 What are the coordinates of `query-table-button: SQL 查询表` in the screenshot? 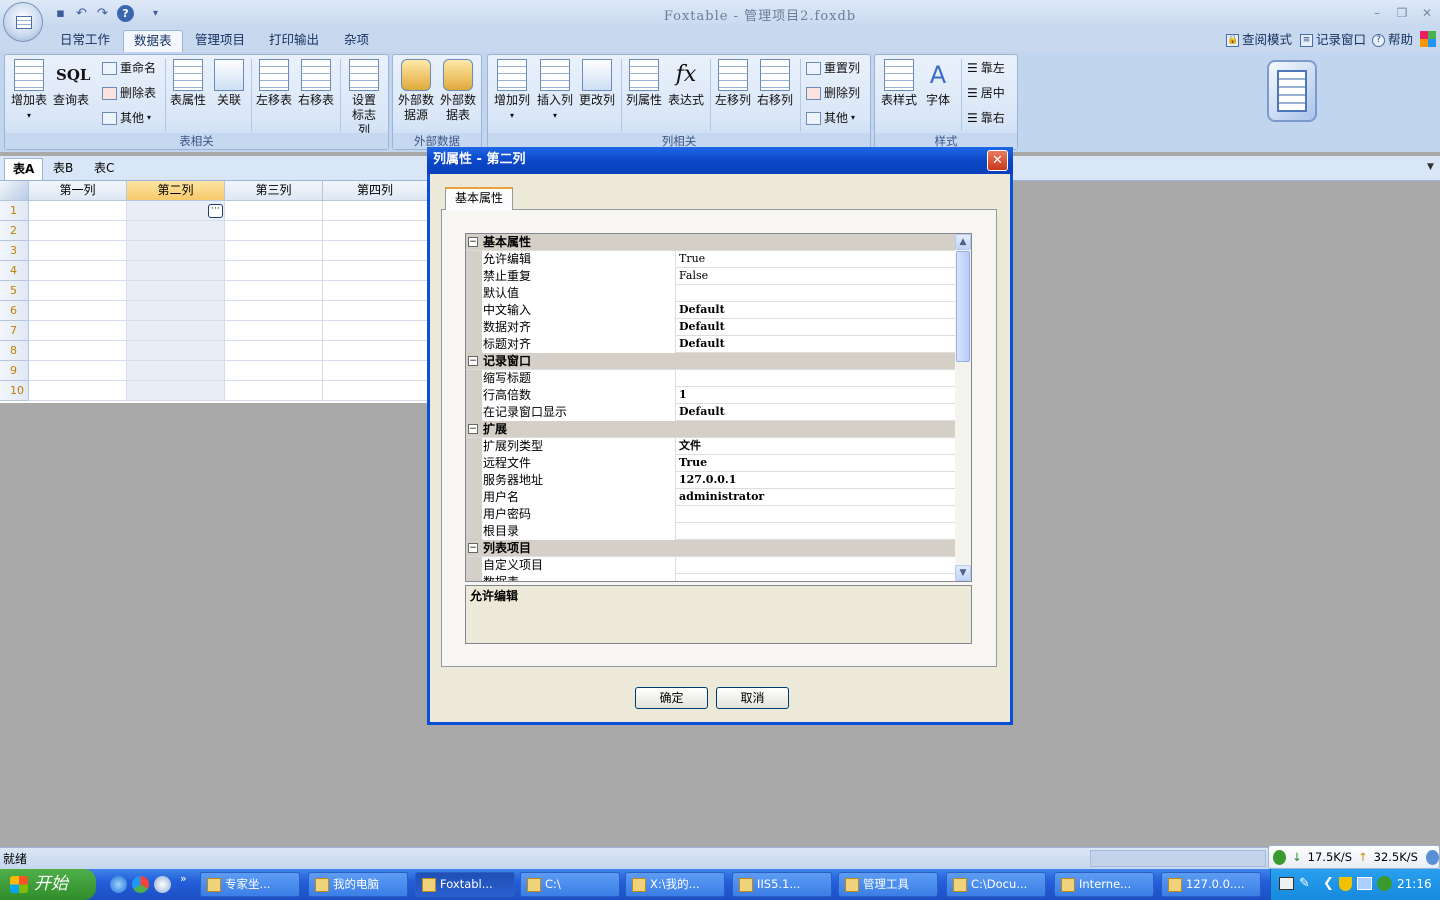 It's located at (71, 83).